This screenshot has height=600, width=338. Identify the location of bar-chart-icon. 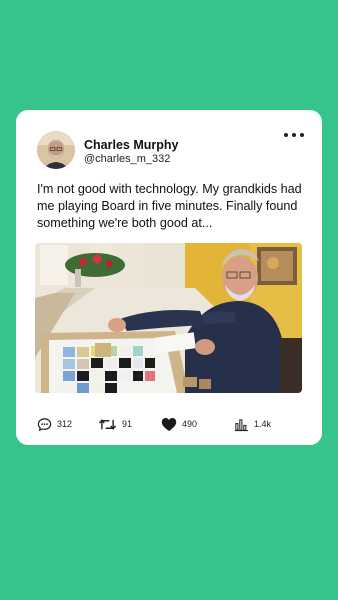
(241, 424).